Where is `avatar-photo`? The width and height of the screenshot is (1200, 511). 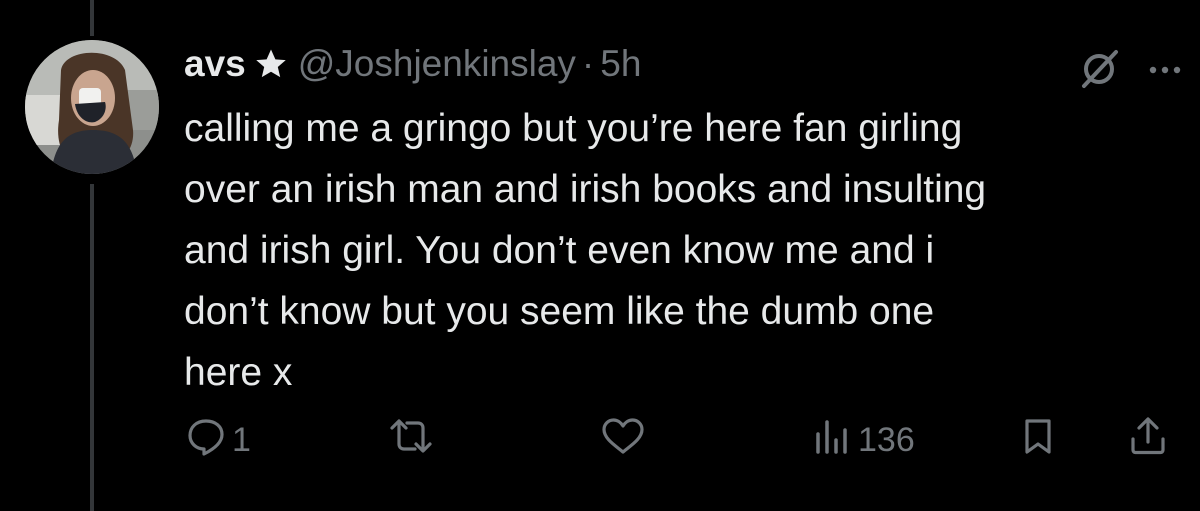 avatar-photo is located at coordinates (92, 107).